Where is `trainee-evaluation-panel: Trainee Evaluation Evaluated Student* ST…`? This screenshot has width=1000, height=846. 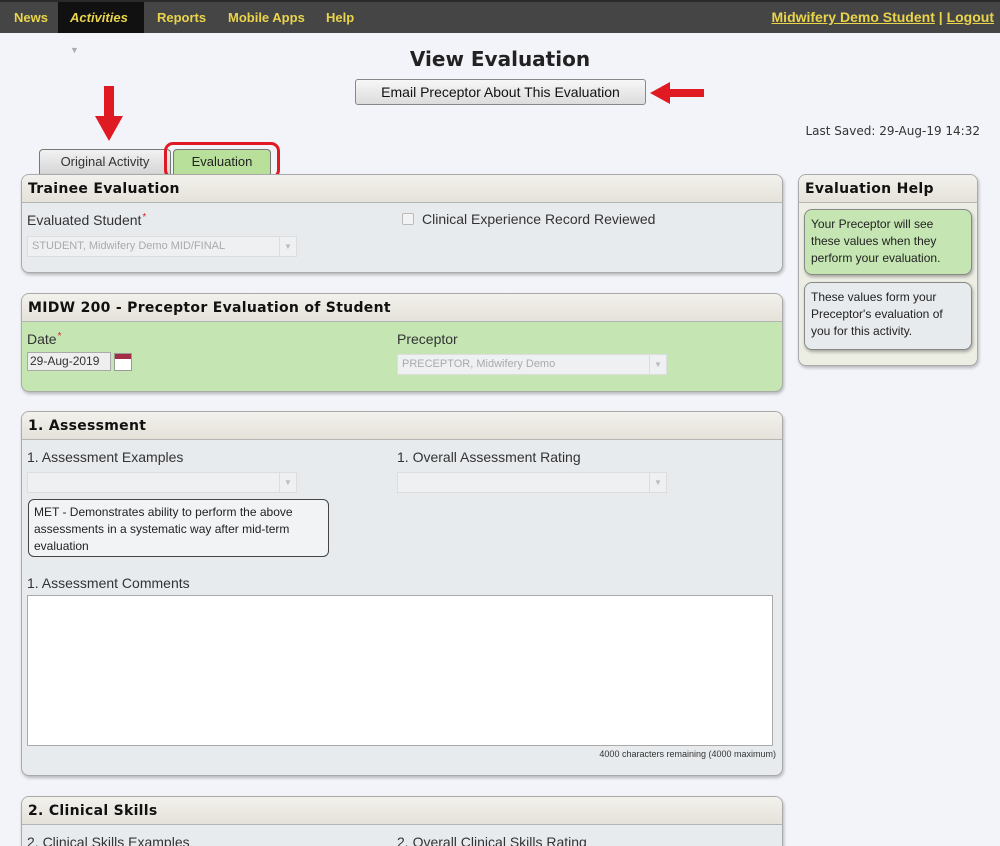 trainee-evaluation-panel: Trainee Evaluation Evaluated Student* ST… is located at coordinates (402, 223).